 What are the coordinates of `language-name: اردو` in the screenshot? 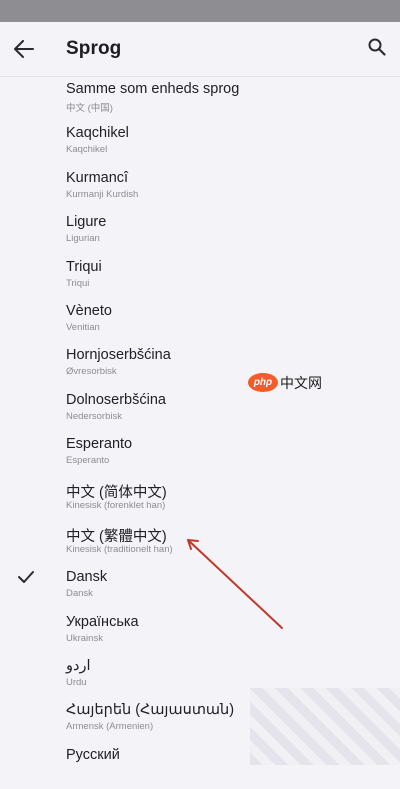 It's located at (78, 666).